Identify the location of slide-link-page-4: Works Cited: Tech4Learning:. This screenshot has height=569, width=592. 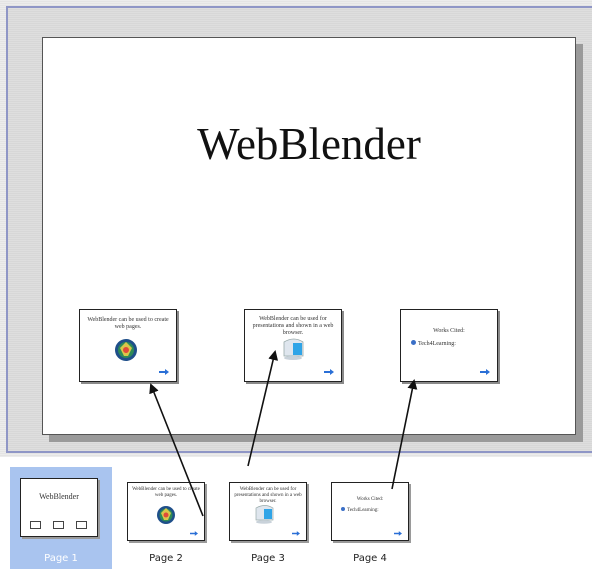
(449, 345).